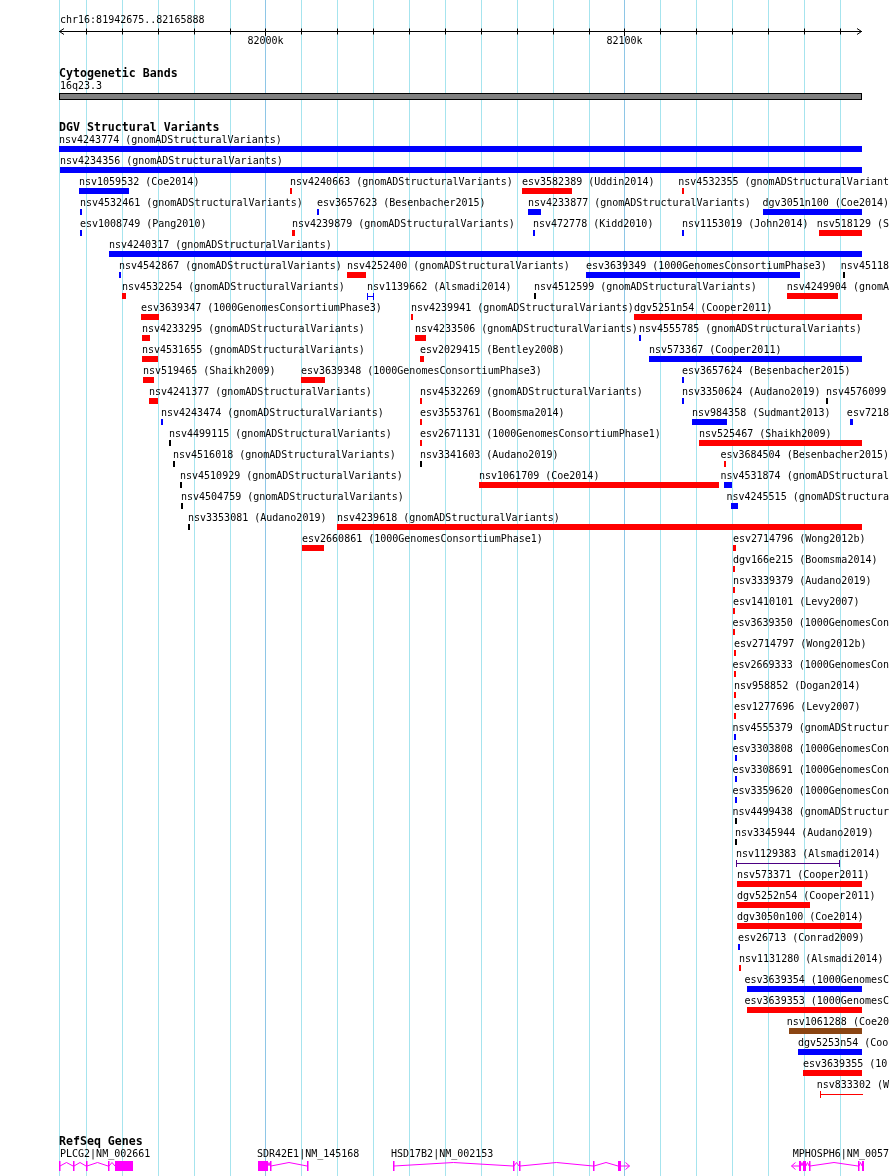  Describe the element at coordinates (422, 539) in the screenshot. I see `variant-label: esv2660861 (1000GenomesConsortiumPhase1)` at that location.